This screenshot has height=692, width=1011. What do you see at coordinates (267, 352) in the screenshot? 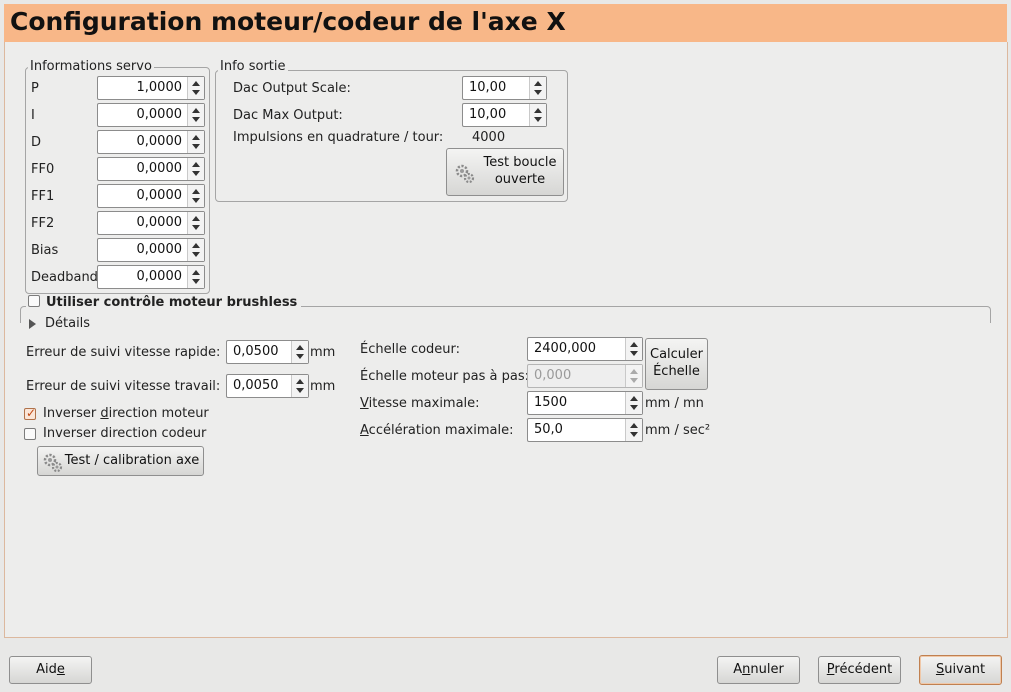
I see `rapid-error-input: 0,0500` at bounding box center [267, 352].